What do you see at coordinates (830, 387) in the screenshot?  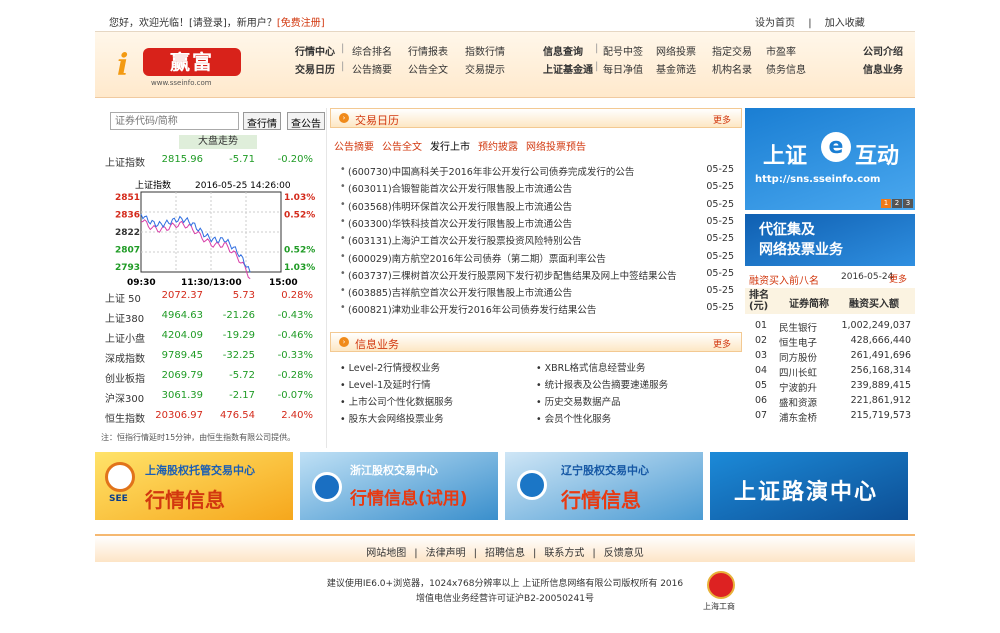 I see `margin-row: 05 宁波韵升 239,889,415` at bounding box center [830, 387].